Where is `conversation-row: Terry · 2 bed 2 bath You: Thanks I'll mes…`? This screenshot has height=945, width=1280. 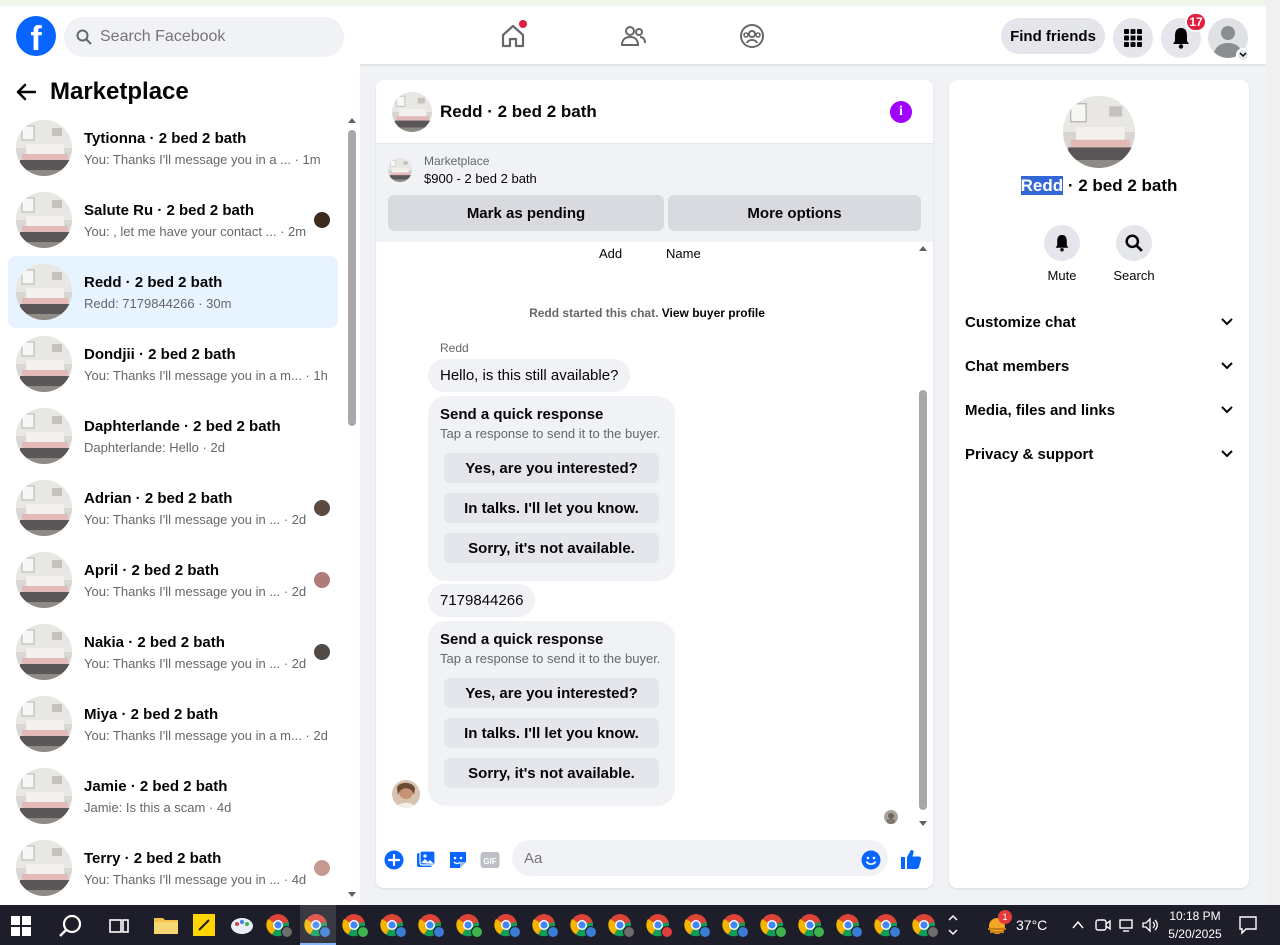 conversation-row: Terry · 2 bed 2 bath You: Thanks I'll mes… is located at coordinates (173, 868).